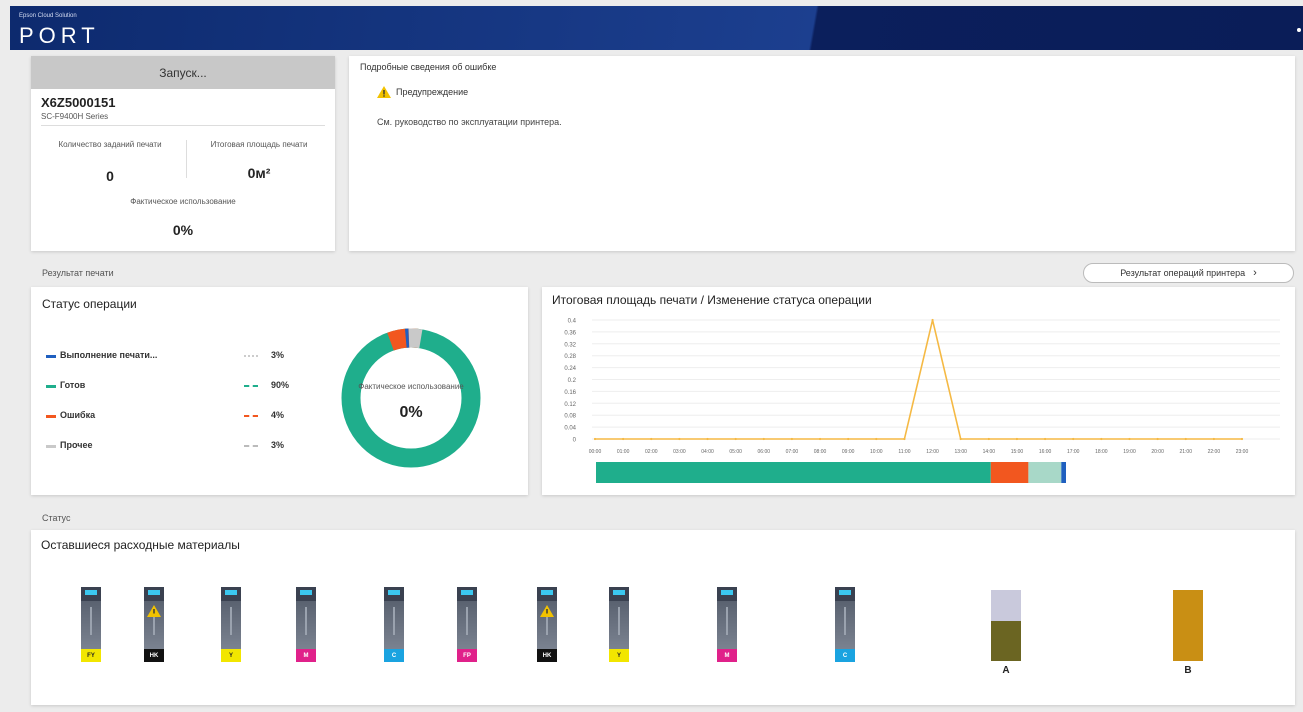  Describe the element at coordinates (183, 125) in the screenshot. I see `divider` at that location.